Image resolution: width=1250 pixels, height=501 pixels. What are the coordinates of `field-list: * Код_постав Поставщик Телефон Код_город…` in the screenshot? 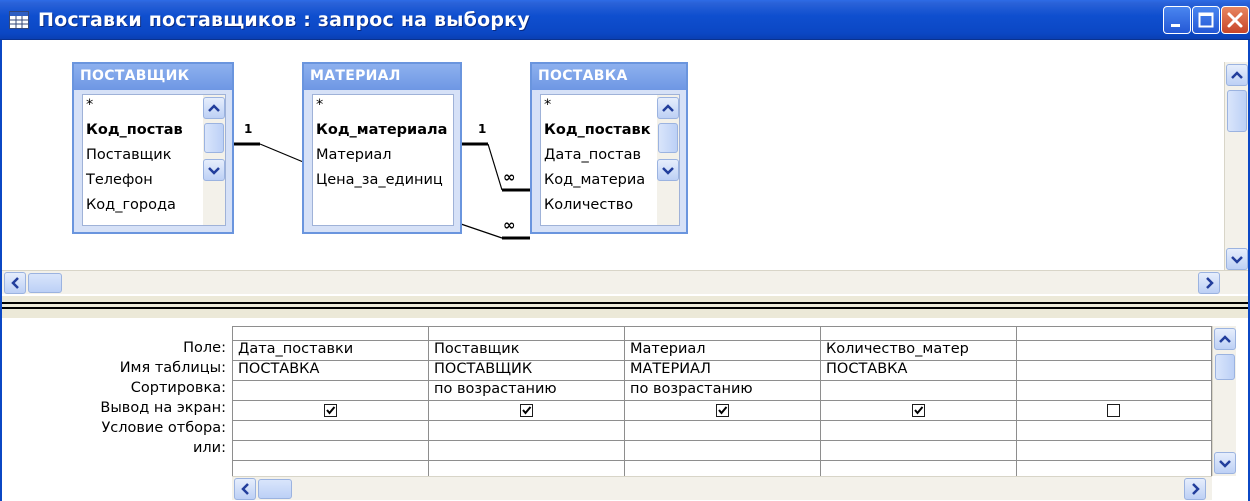 It's located at (154, 160).